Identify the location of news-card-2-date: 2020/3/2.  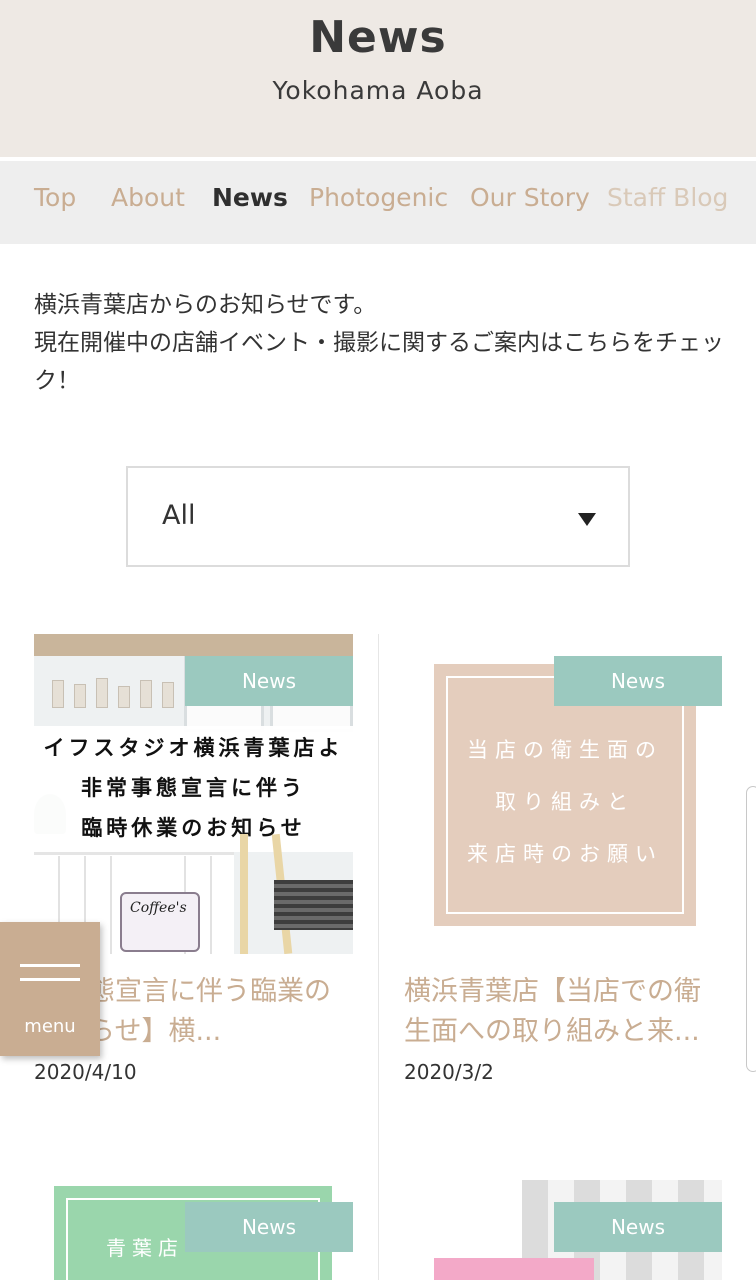
(449, 1072).